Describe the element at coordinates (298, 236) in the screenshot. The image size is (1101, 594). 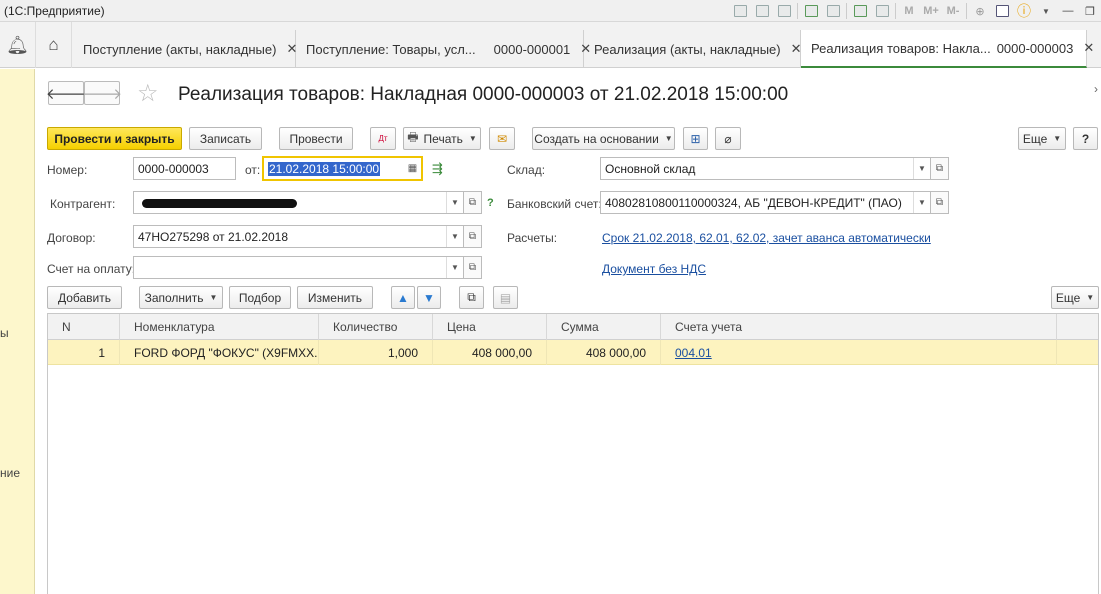
I see `contract-field: 47НО275298 от 21.02.2018 ▼` at that location.